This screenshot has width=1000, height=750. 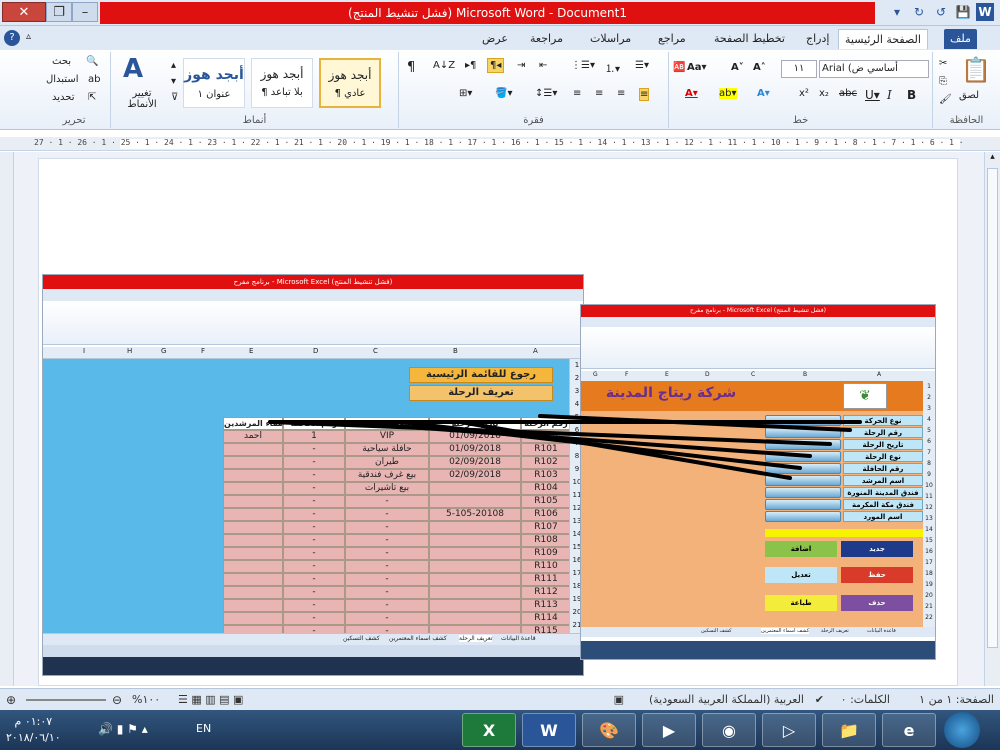 What do you see at coordinates (503, 93) in the screenshot?
I see `shading-icon: 🪣▾` at bounding box center [503, 93].